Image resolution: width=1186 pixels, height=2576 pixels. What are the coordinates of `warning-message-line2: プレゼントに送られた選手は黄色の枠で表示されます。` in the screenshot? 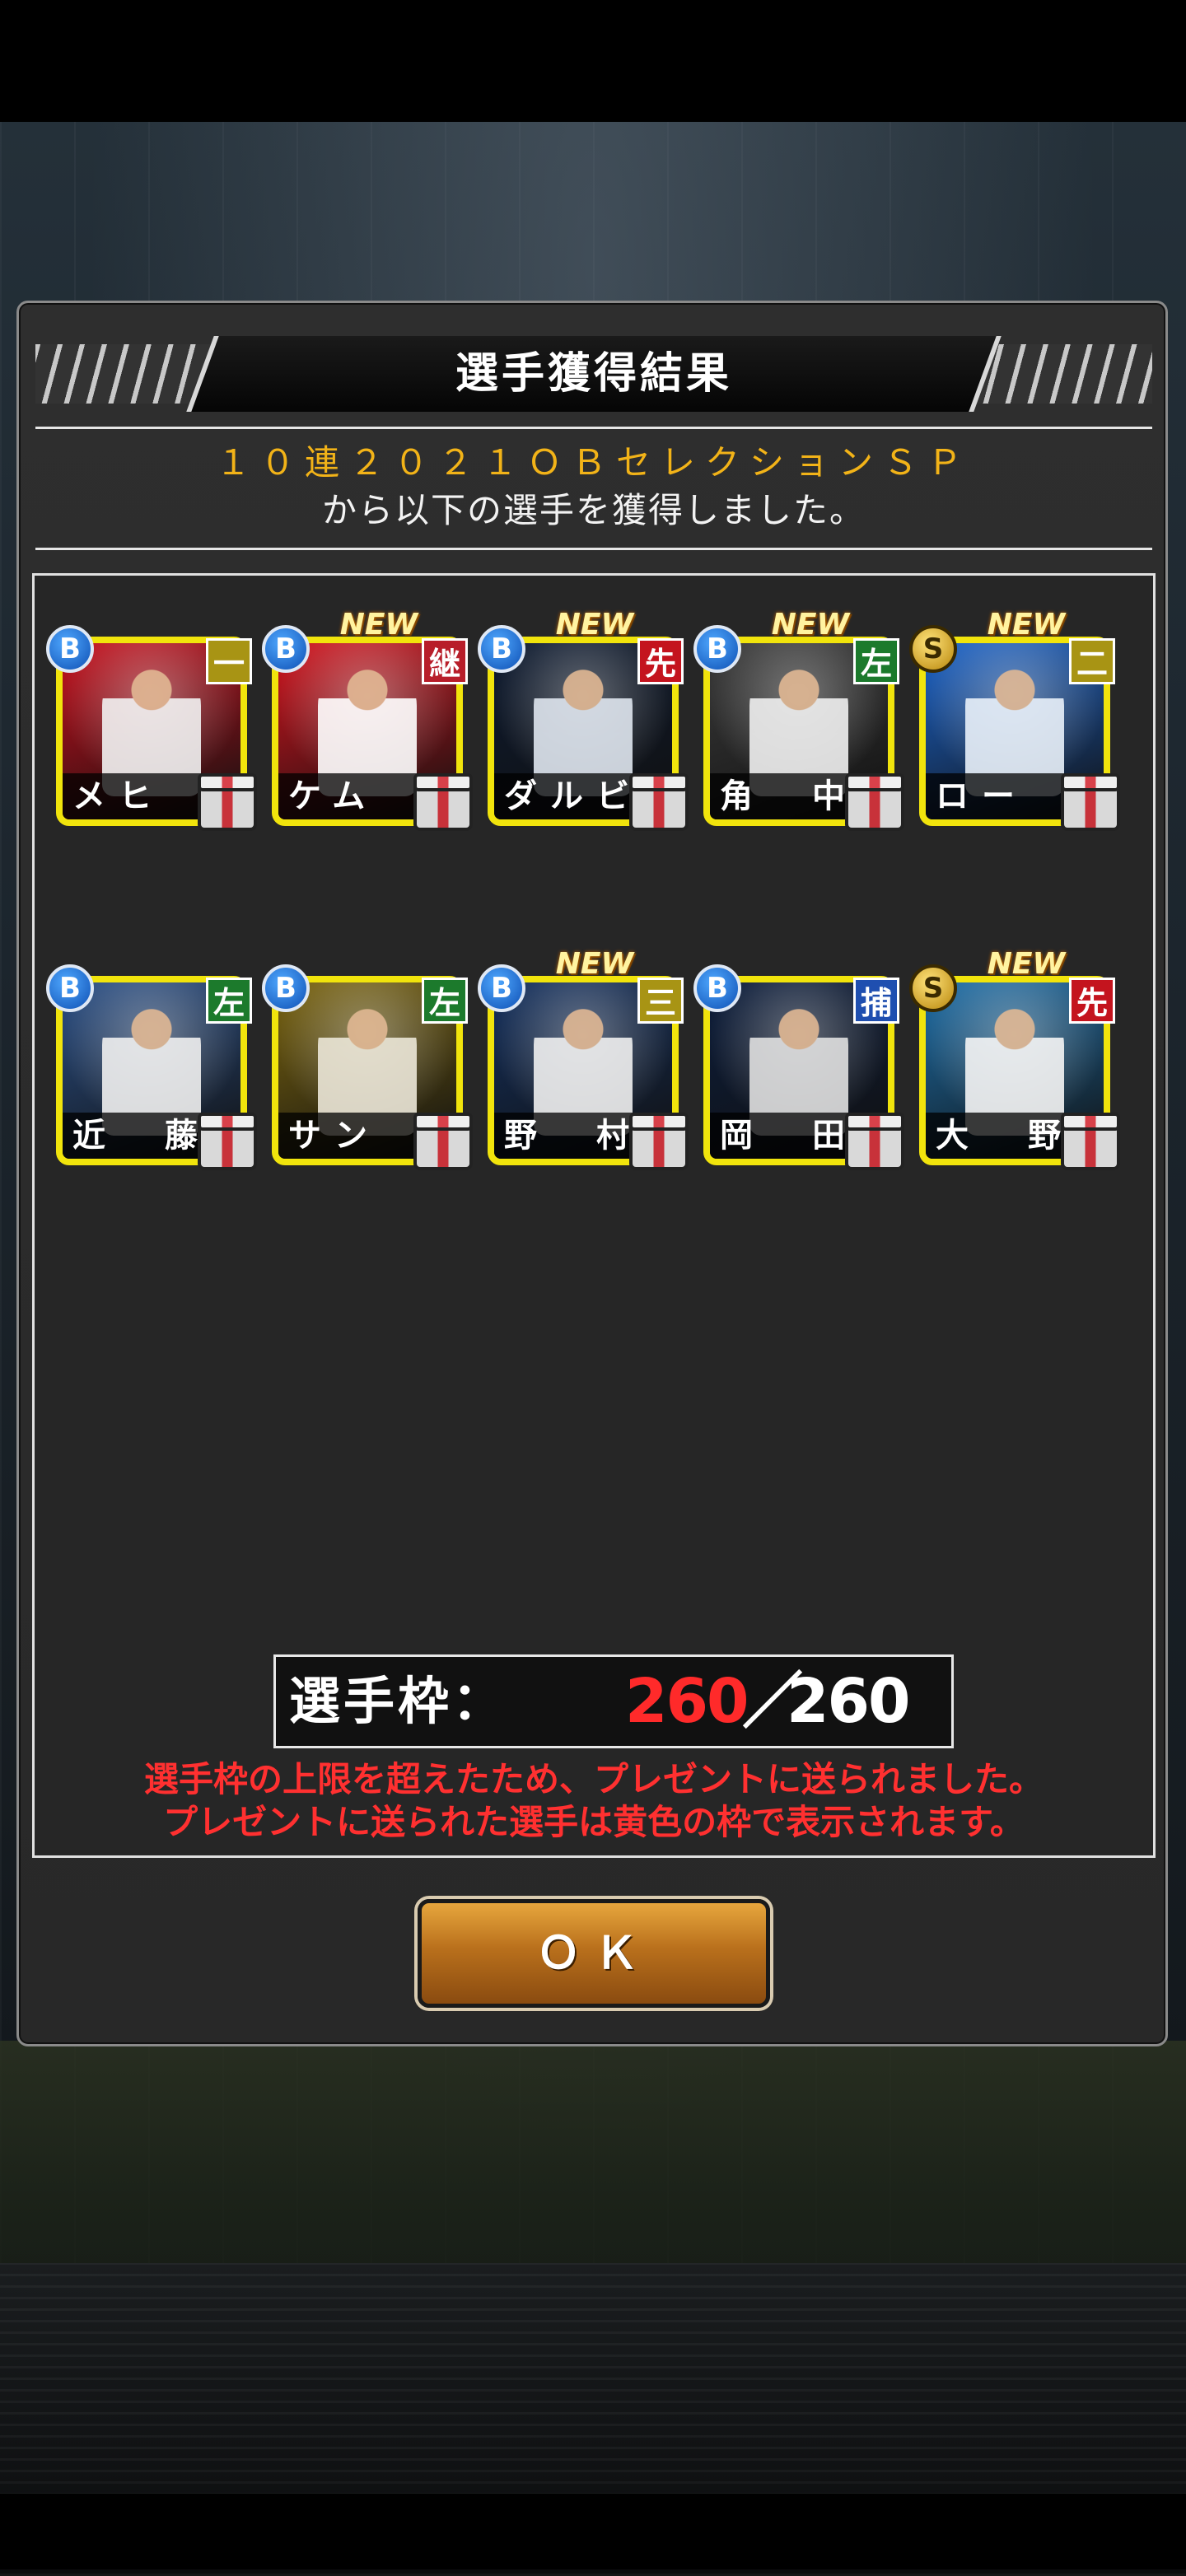 It's located at (594, 1822).